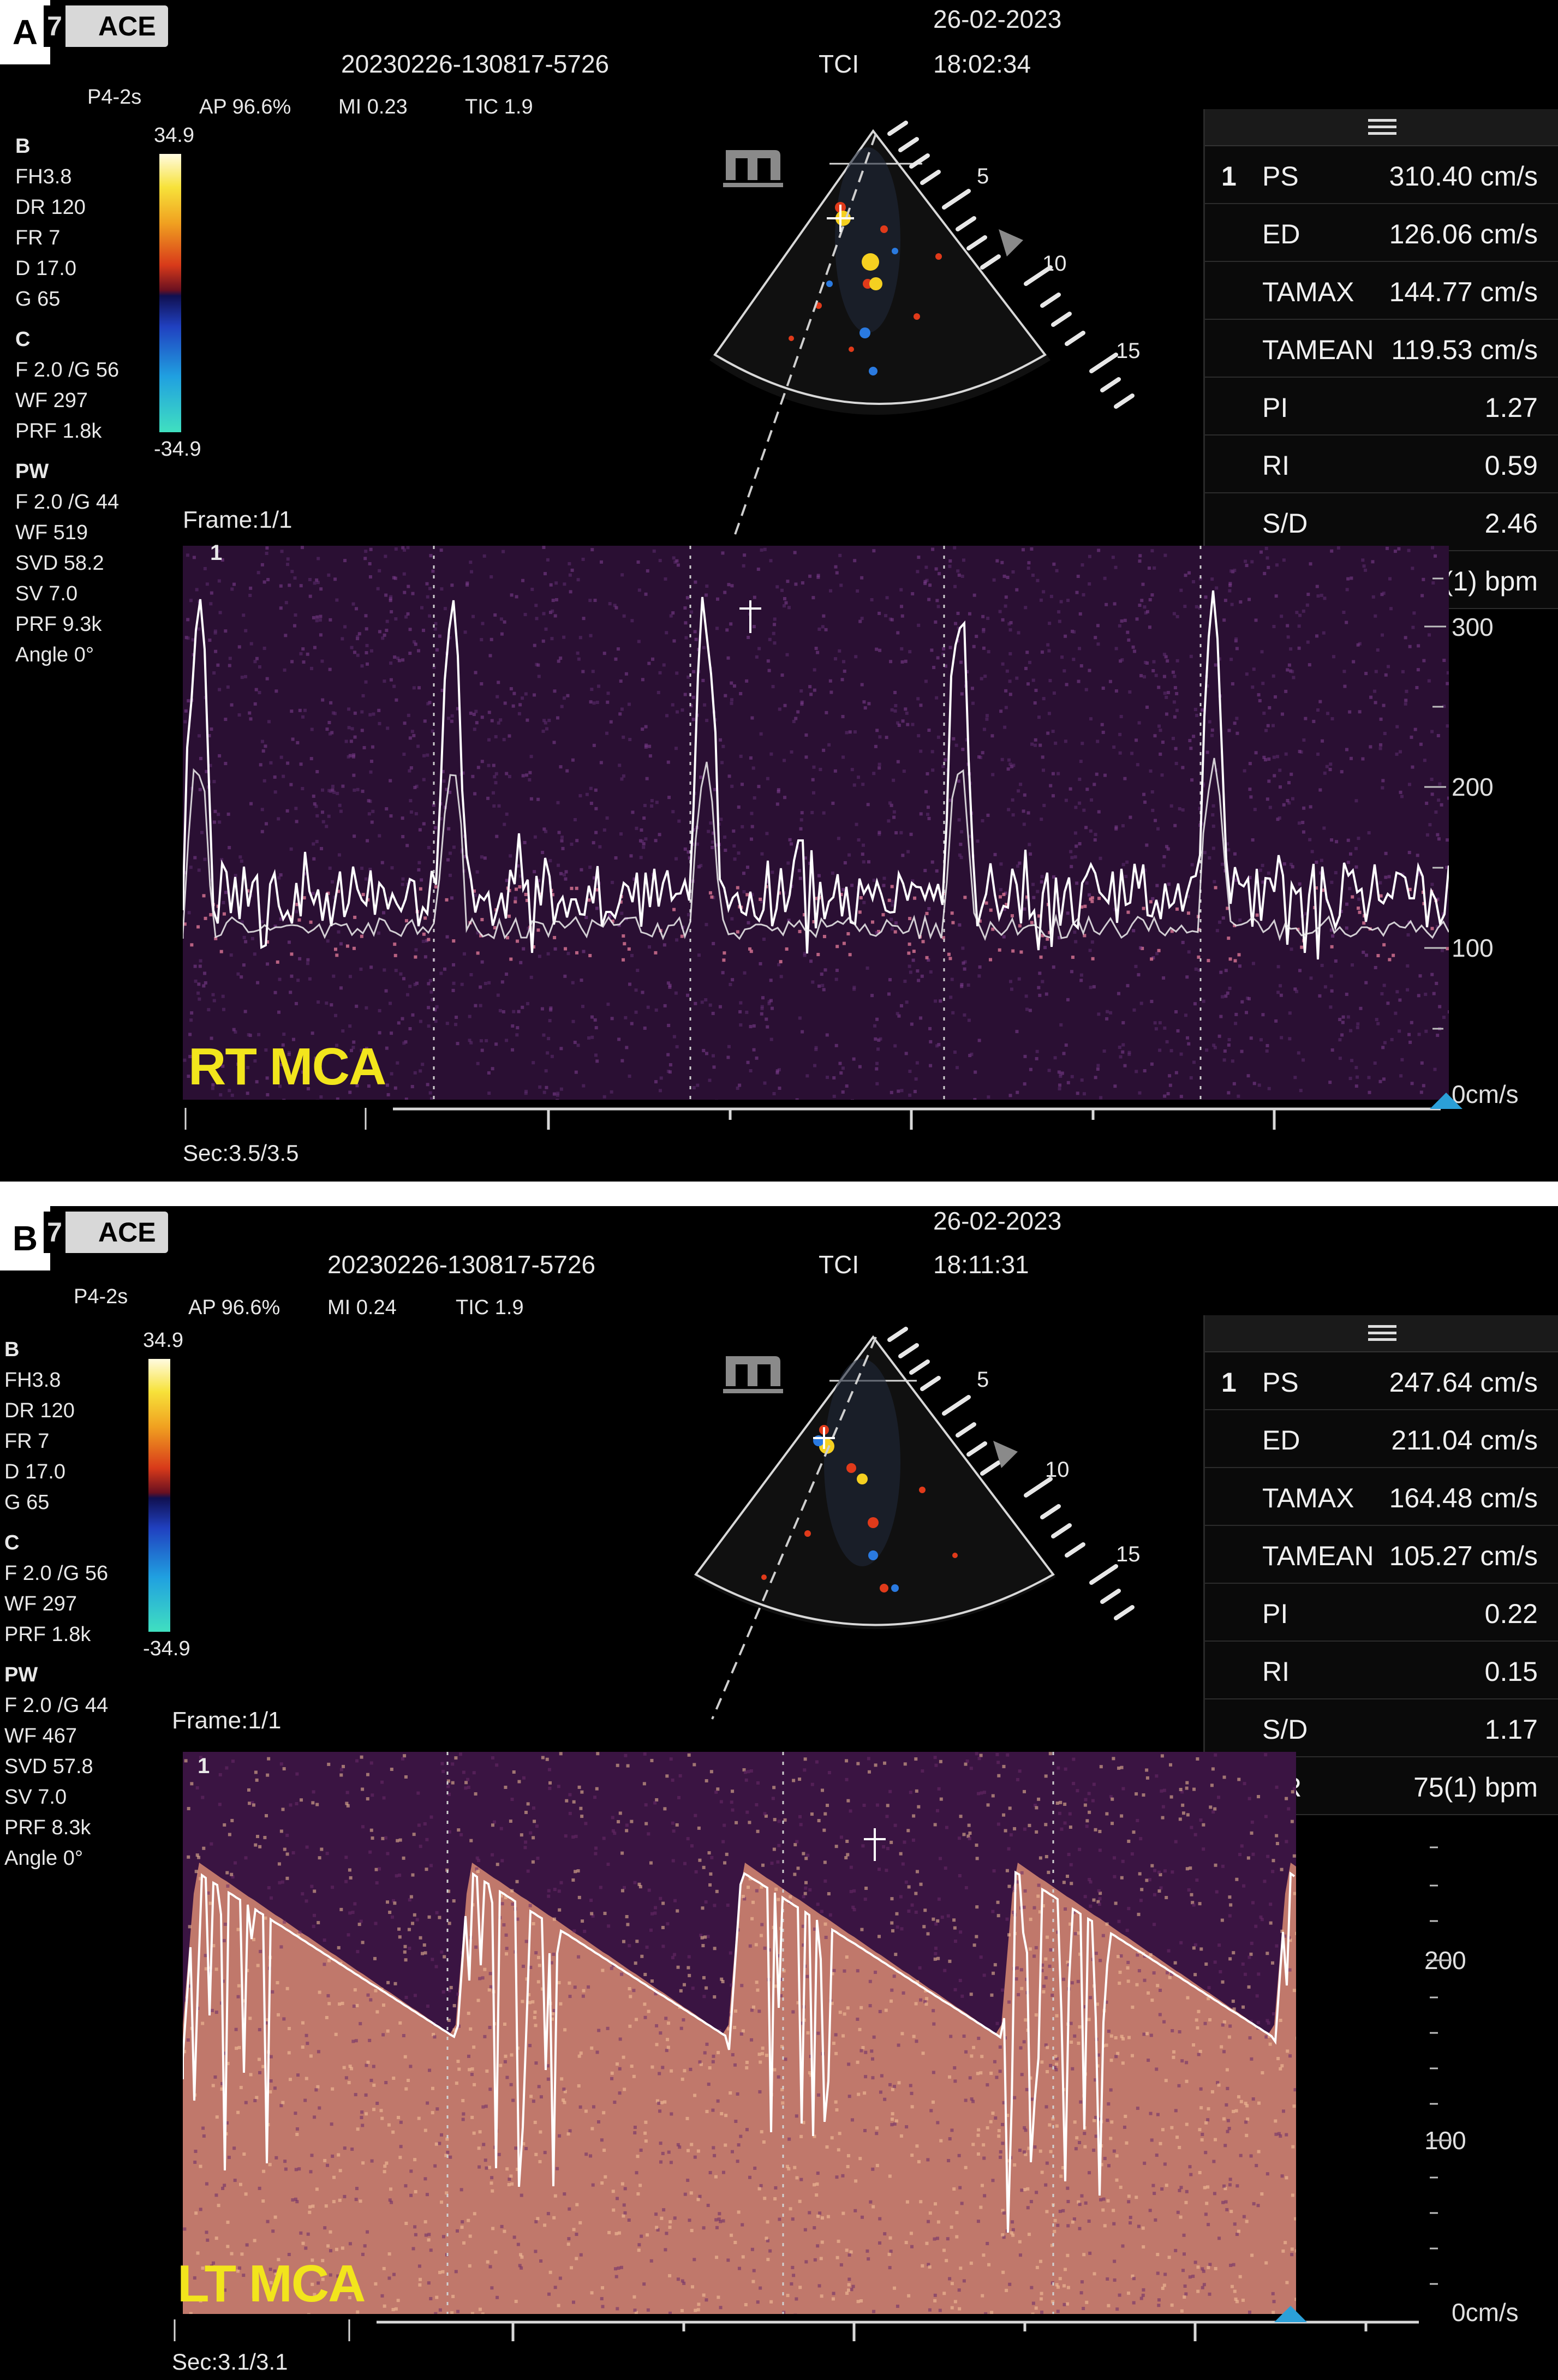 Image resolution: width=1558 pixels, height=2380 pixels. Describe the element at coordinates (1511, 465) in the screenshot. I see `measurement-value: 0.59` at that location.